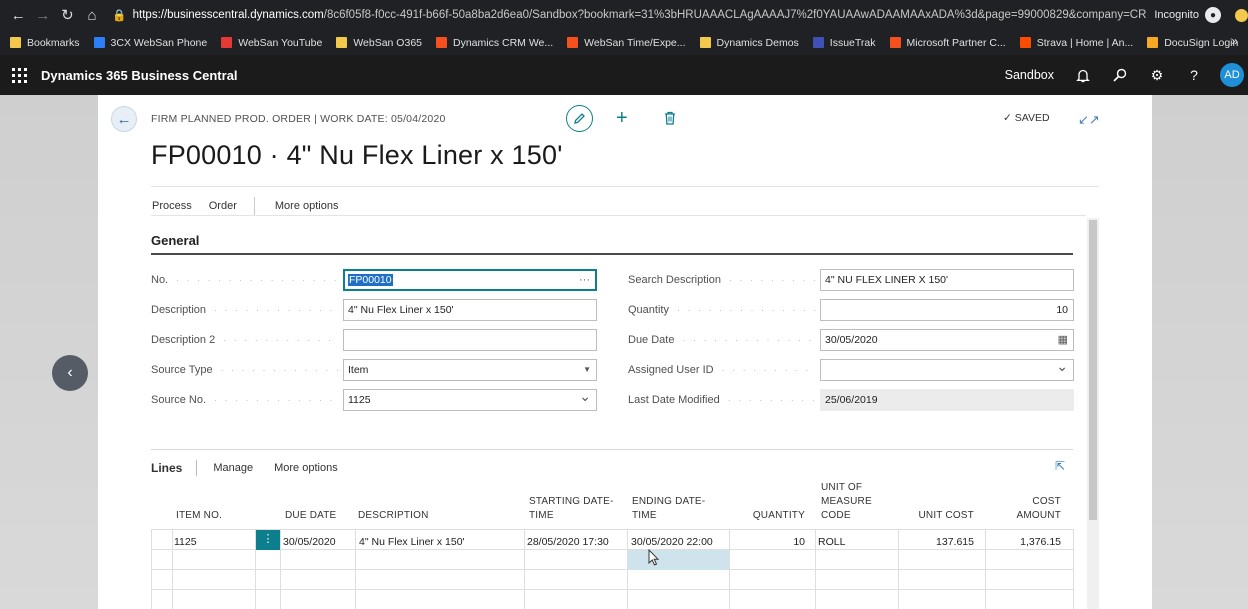  Describe the element at coordinates (1093, 370) in the screenshot. I see `scrollbar-thumb` at that location.